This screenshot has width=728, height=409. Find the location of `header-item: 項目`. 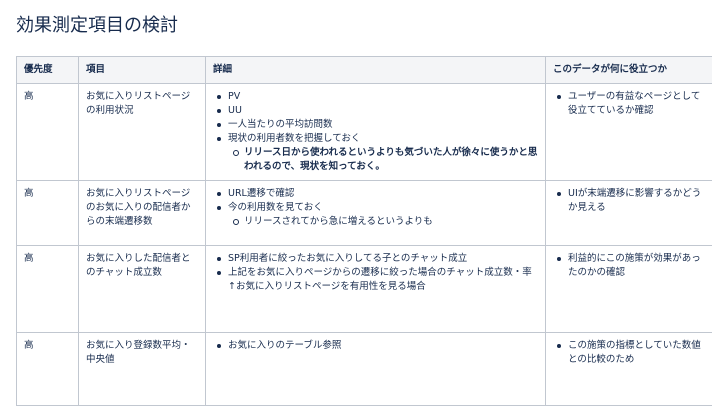

header-item: 項目 is located at coordinates (142, 70).